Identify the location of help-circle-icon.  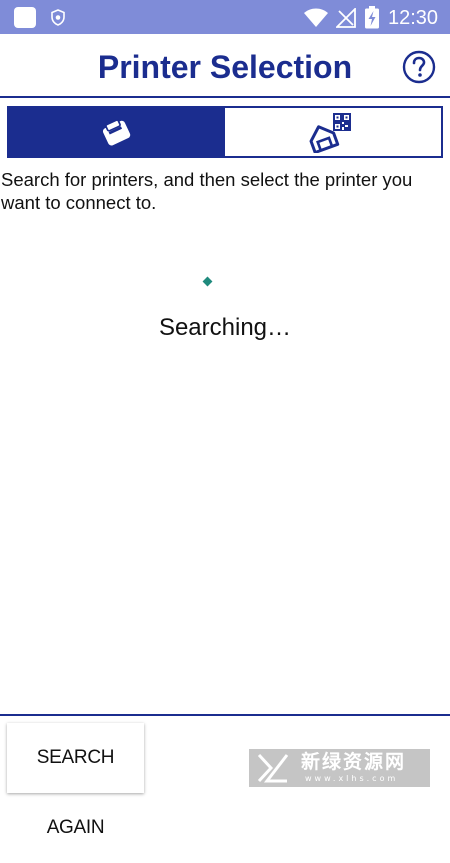
(419, 67).